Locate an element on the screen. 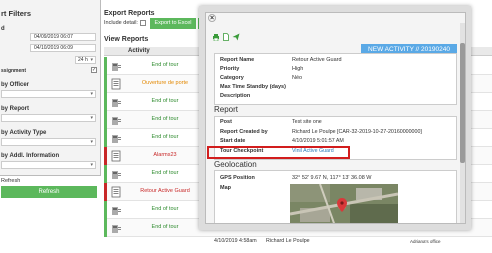 The width and height of the screenshot is (492, 253). col-activity-header: Activity is located at coordinates (139, 51).